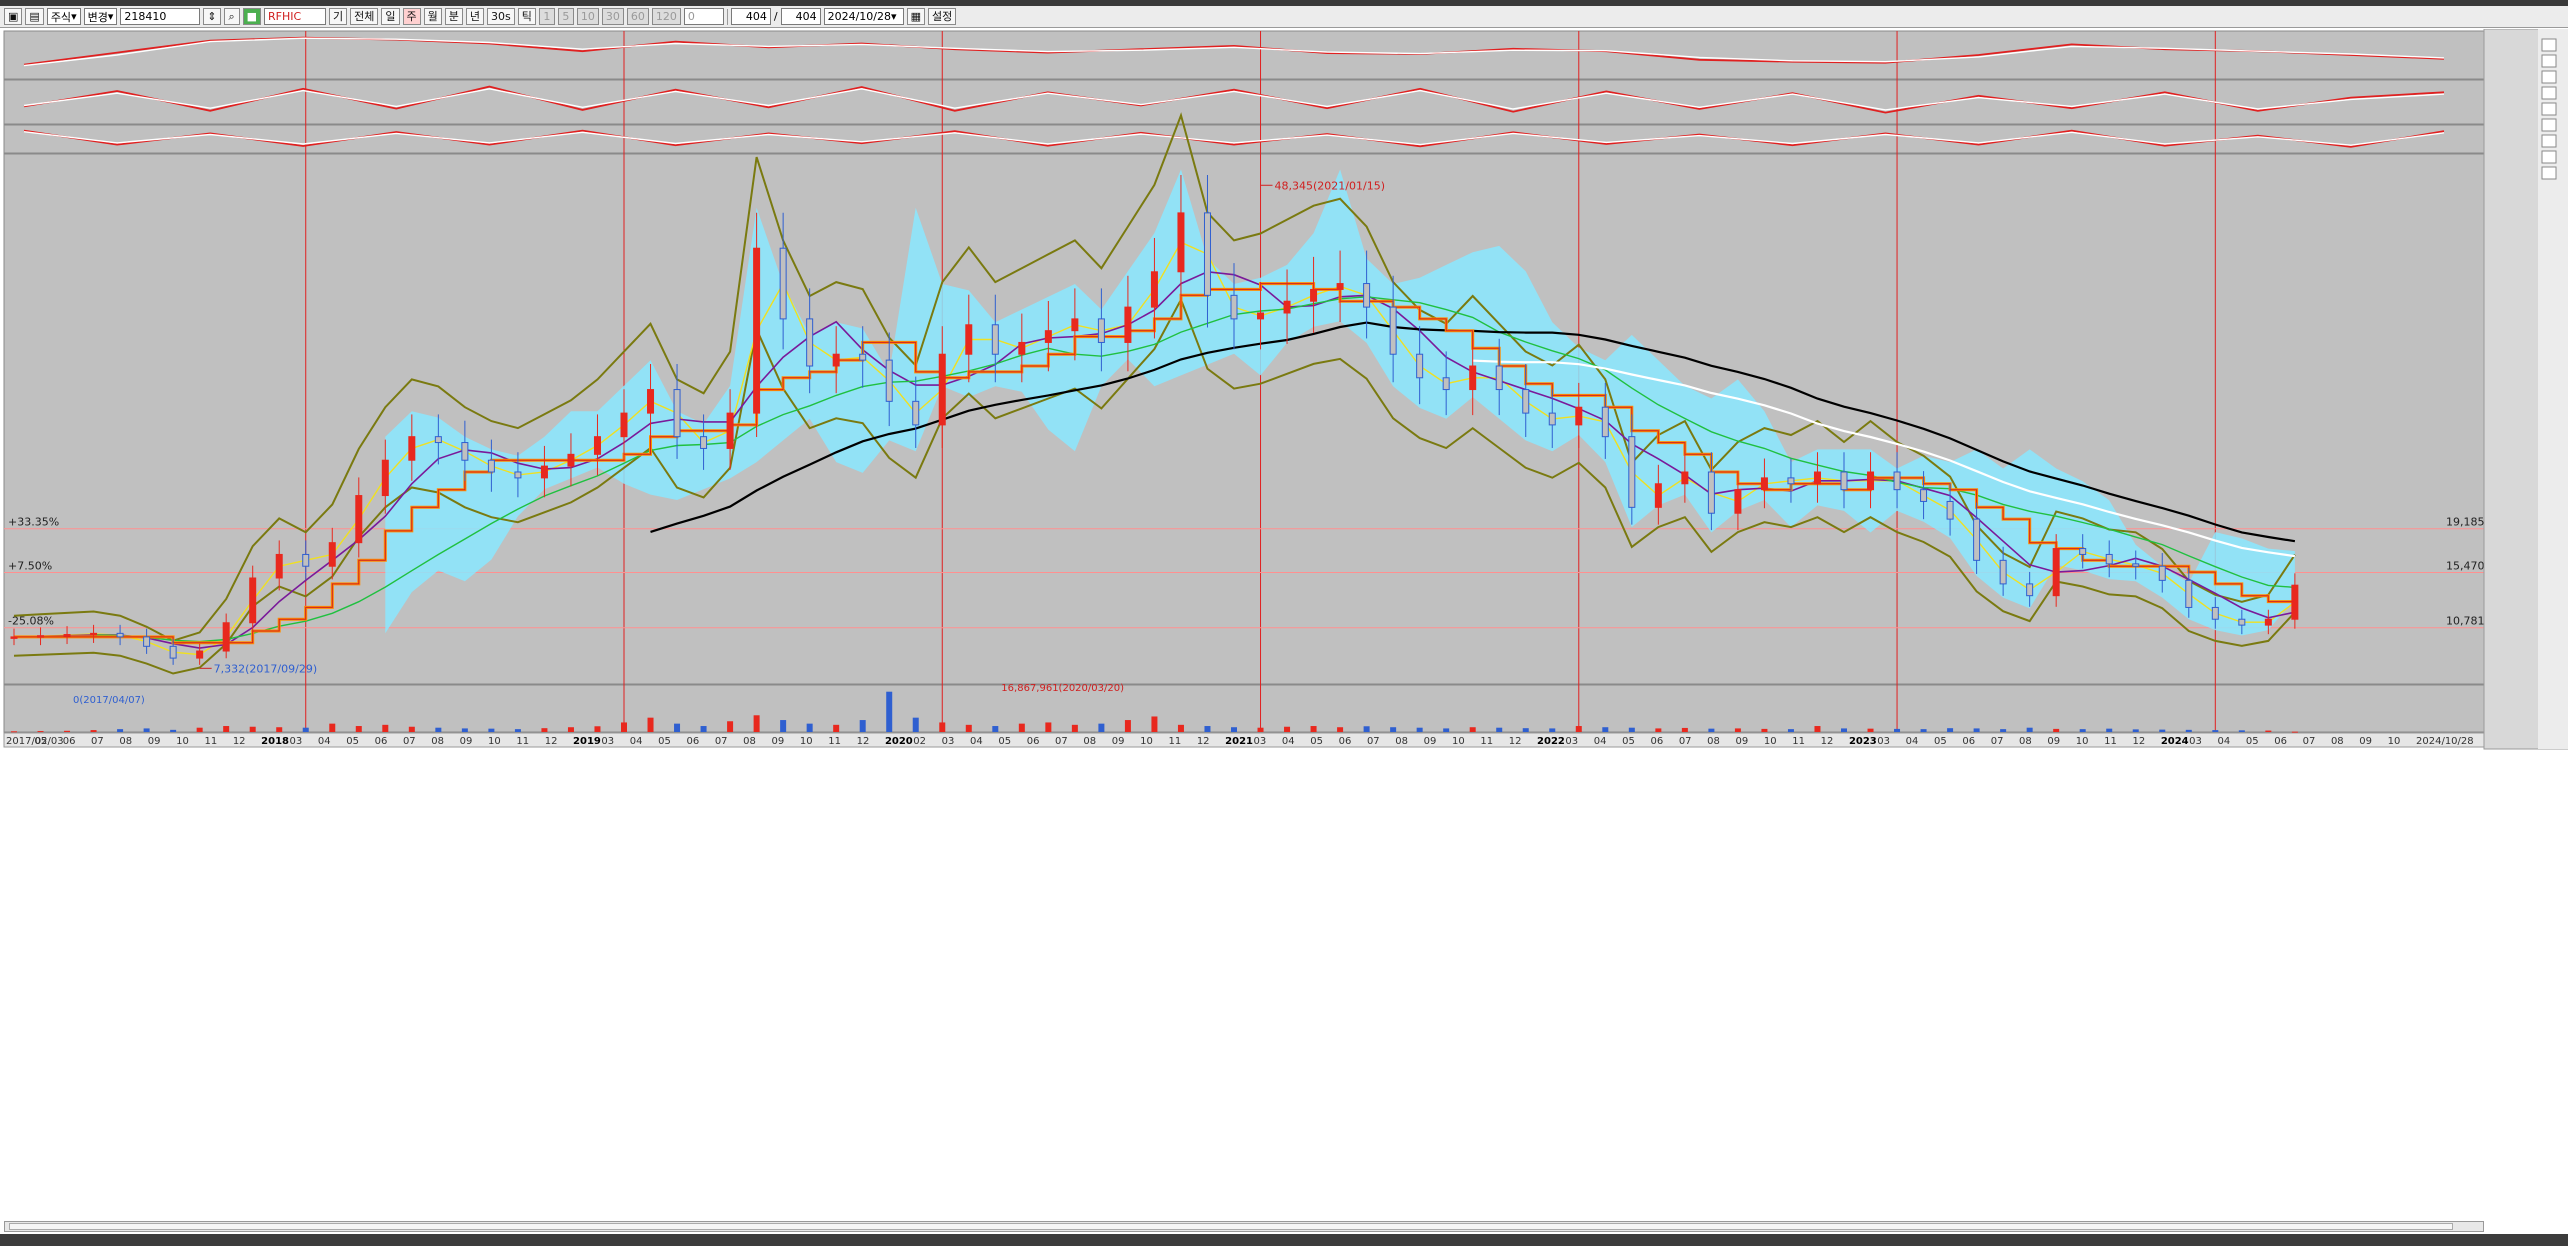  Describe the element at coordinates (587, 16) in the screenshot. I see `tick-button-10: 10` at that location.